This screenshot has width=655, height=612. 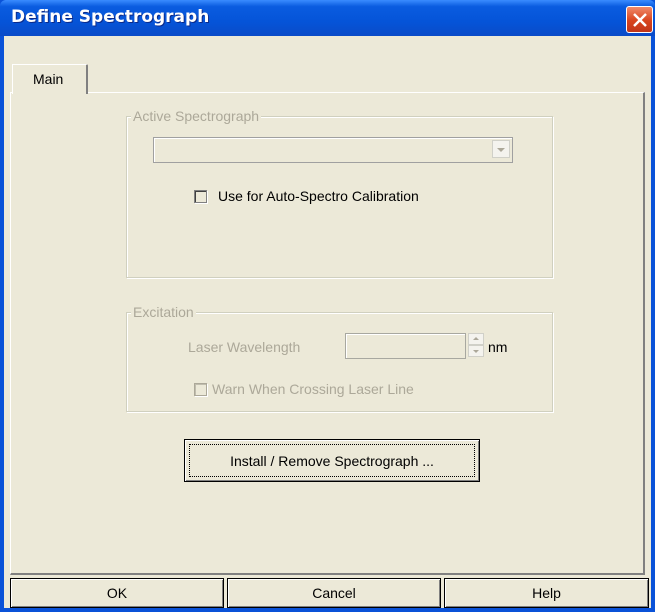 What do you see at coordinates (110, 17) in the screenshot?
I see `window-title: Define Spectrograph` at bounding box center [110, 17].